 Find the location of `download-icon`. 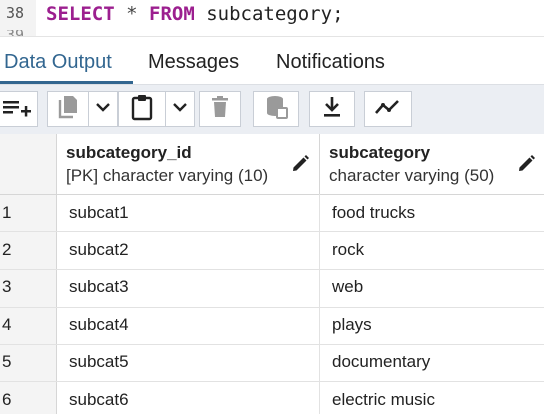

download-icon is located at coordinates (332, 109).